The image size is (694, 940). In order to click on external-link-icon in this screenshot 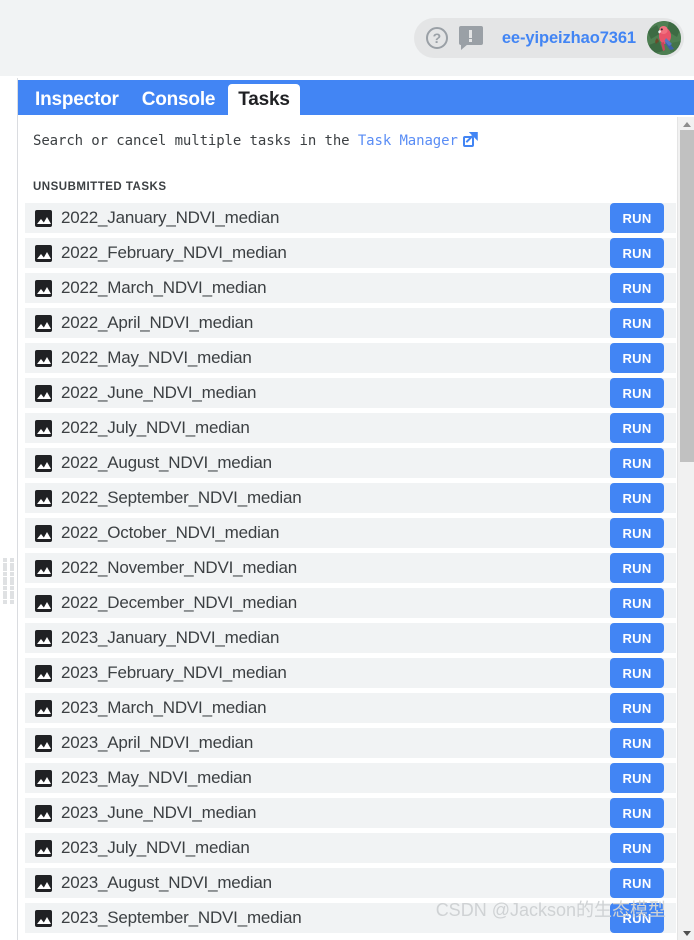, I will do `click(470, 139)`.